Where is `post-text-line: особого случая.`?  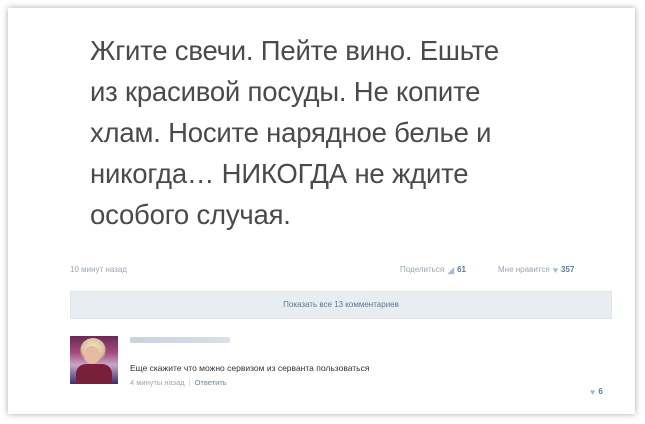 post-text-line: особого случая. is located at coordinates (190, 214).